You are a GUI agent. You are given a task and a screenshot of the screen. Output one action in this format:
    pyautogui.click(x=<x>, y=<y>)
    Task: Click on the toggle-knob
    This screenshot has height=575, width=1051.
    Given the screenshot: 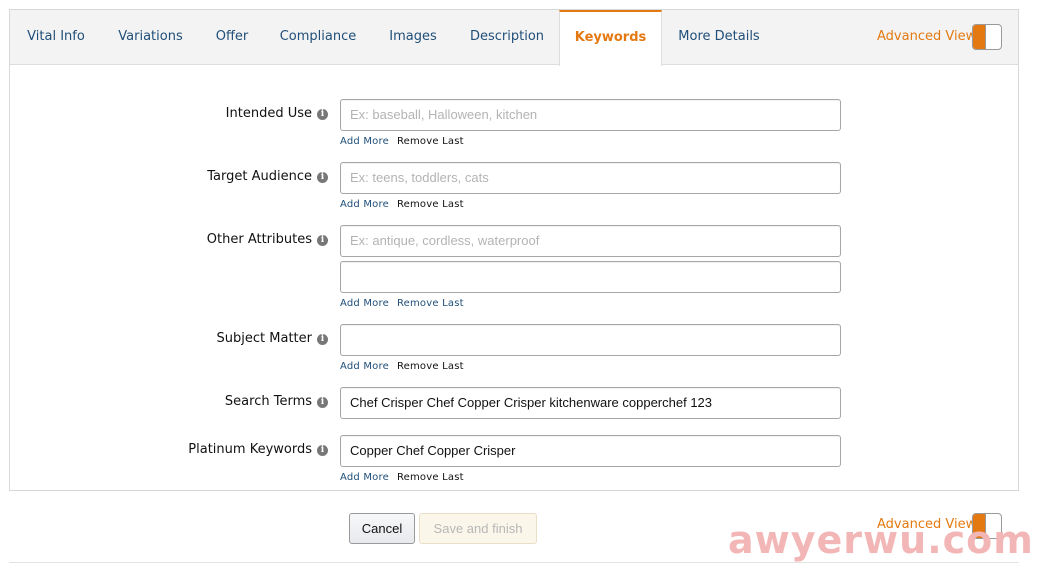 What is the action you would take?
    pyautogui.click(x=979, y=37)
    